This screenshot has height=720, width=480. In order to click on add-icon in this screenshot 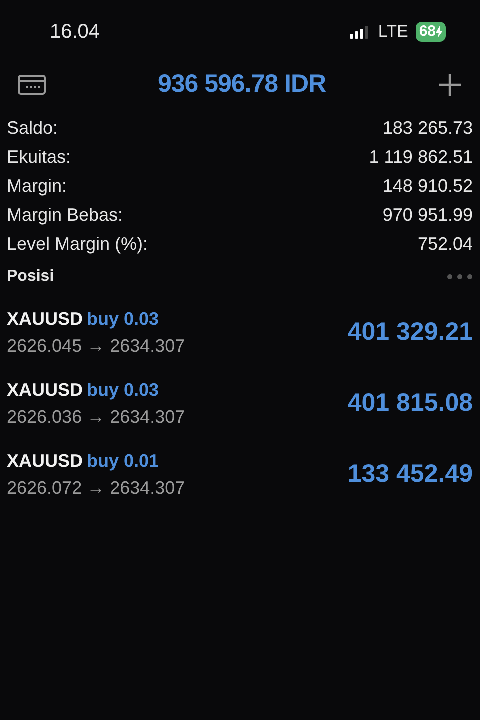, I will do `click(450, 84)`.